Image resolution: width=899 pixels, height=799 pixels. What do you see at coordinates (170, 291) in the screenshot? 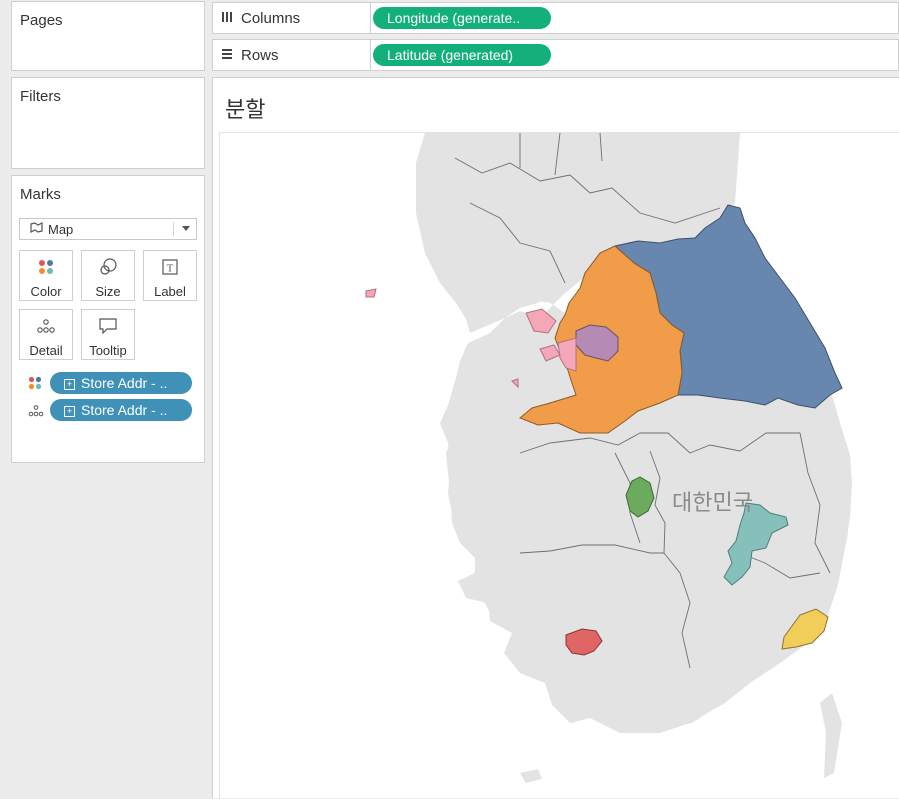
I see `label-button-label: Label` at bounding box center [170, 291].